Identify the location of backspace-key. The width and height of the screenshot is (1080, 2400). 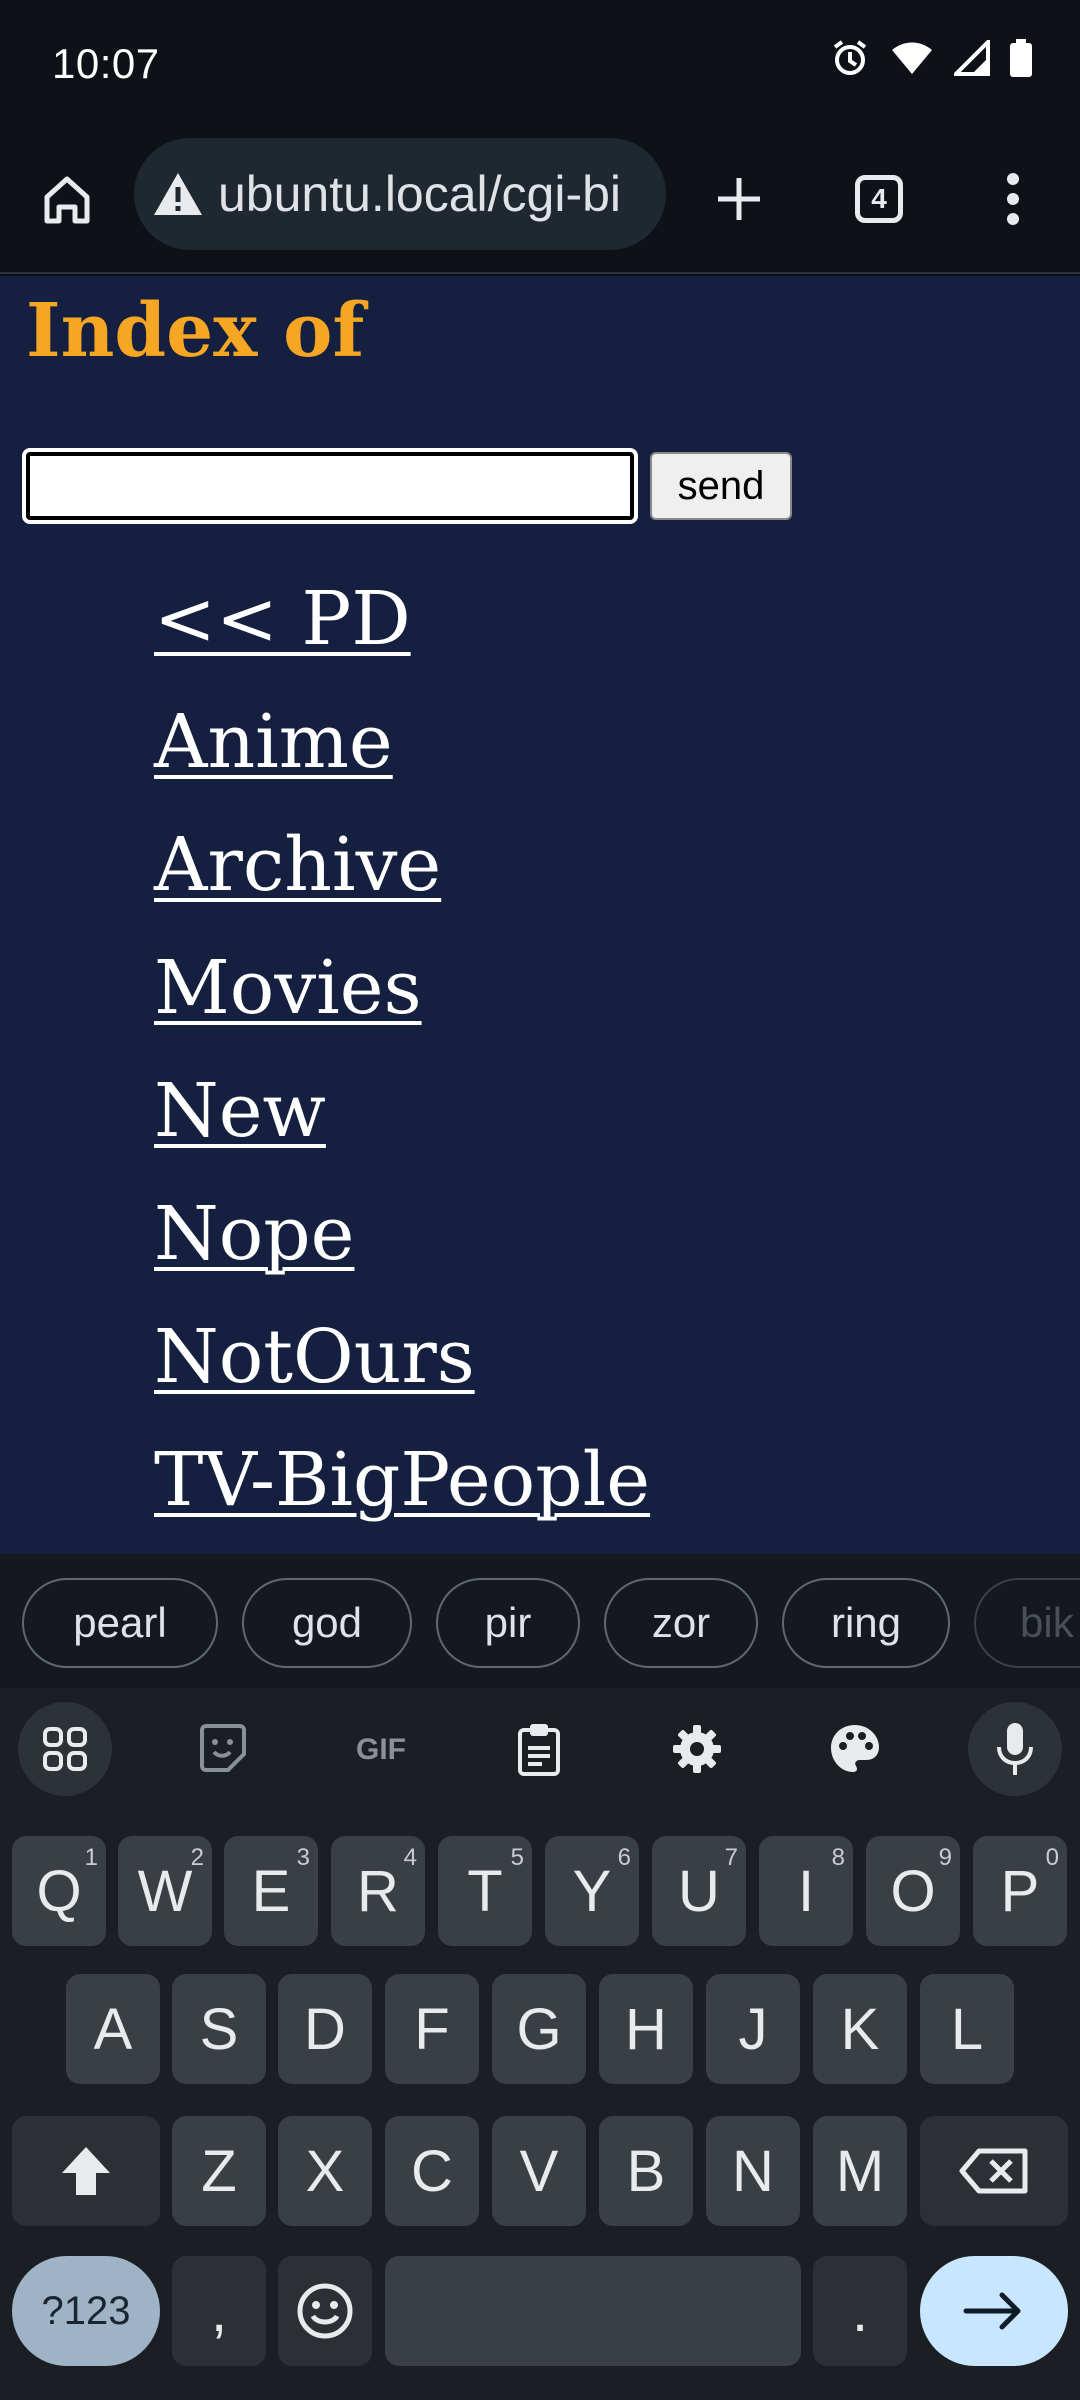
(994, 2171).